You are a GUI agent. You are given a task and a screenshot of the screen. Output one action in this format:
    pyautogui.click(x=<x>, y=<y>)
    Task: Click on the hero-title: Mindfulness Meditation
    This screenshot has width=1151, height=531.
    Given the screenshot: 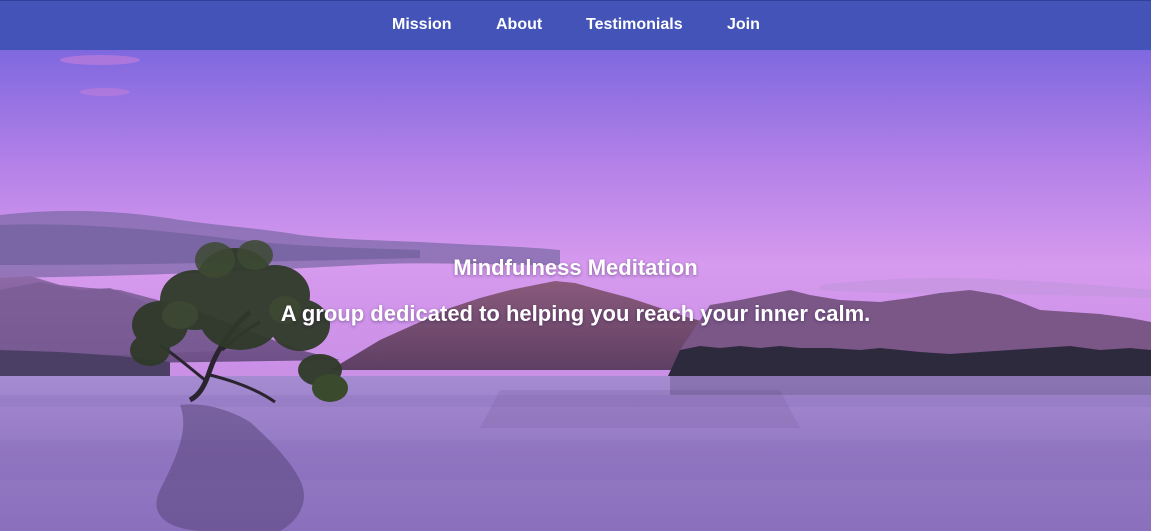 What is the action you would take?
    pyautogui.click(x=575, y=267)
    